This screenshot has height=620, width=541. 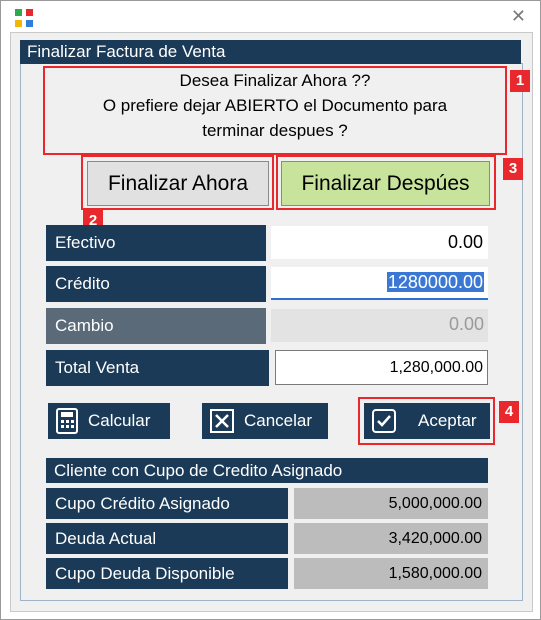 I want to click on credit-section-title: Cliente con Cupo de Credito Asignado, so click(x=267, y=470).